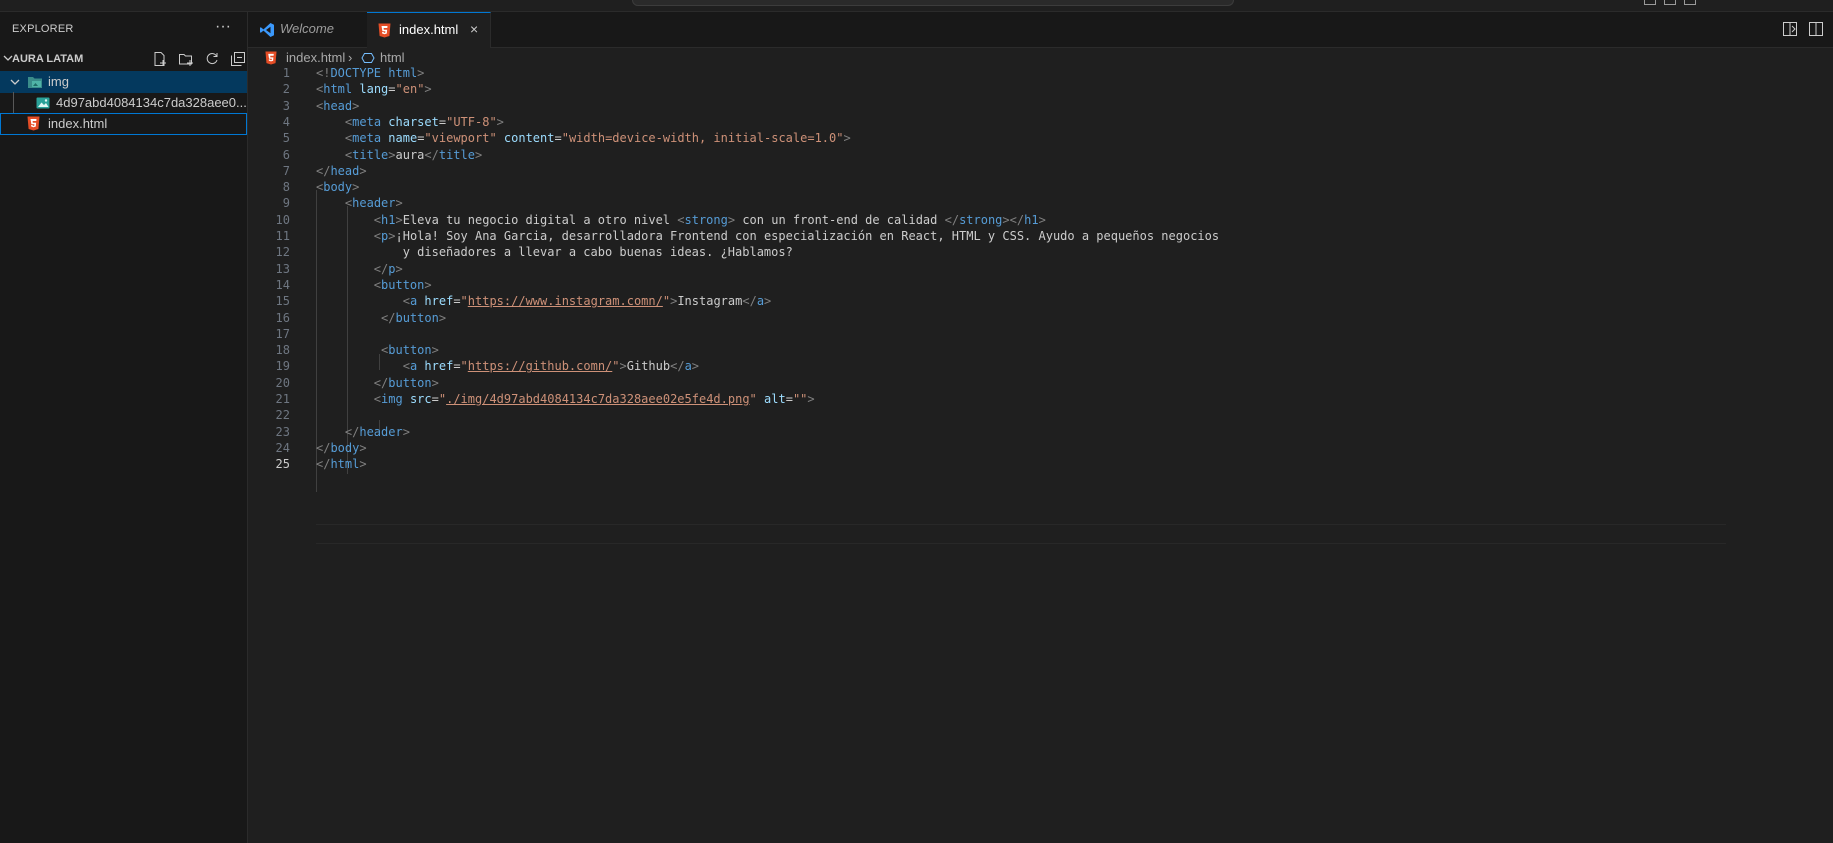 The width and height of the screenshot is (1833, 843). What do you see at coordinates (282, 366) in the screenshot?
I see `line-number: 19` at bounding box center [282, 366].